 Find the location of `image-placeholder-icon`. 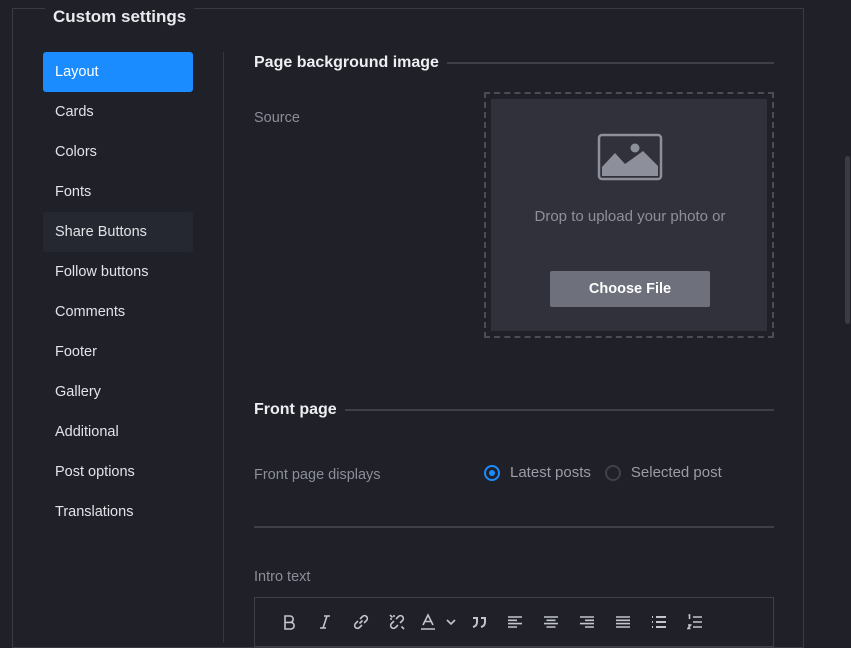

image-placeholder-icon is located at coordinates (630, 157).